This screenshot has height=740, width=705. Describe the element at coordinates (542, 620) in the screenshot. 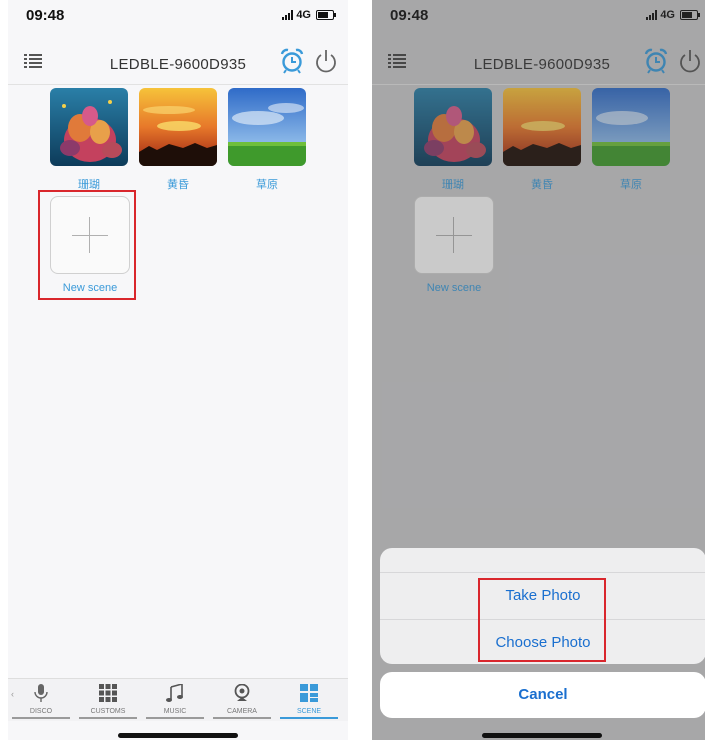

I see `highlight-box-photo-options` at that location.